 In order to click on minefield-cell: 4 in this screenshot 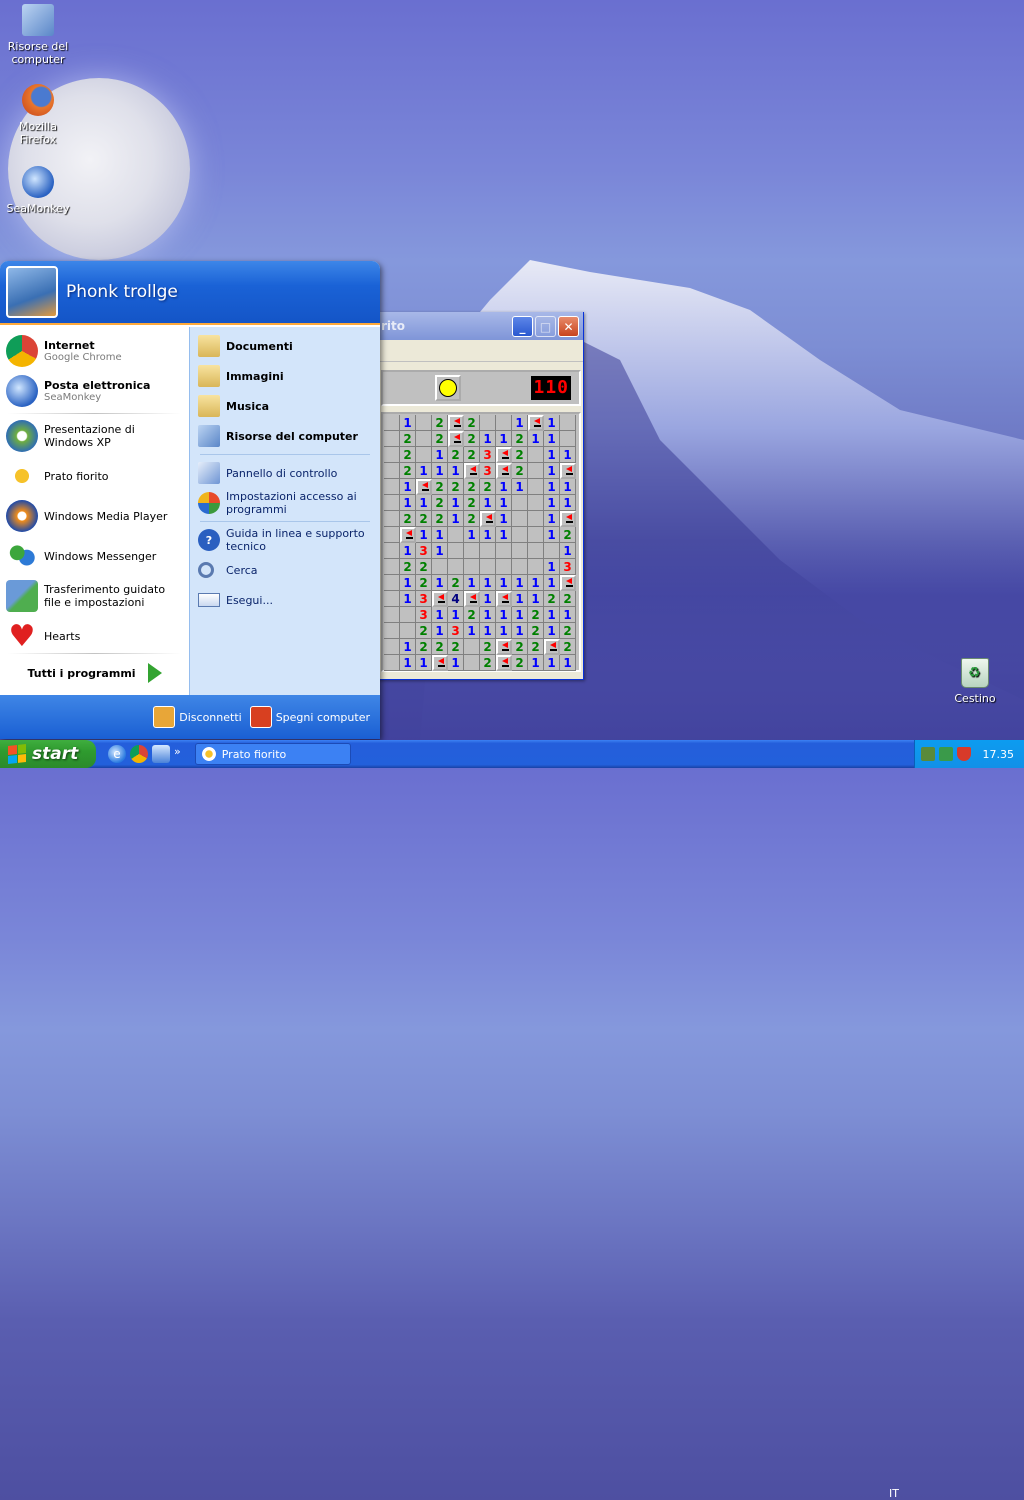, I will do `click(456, 599)`.